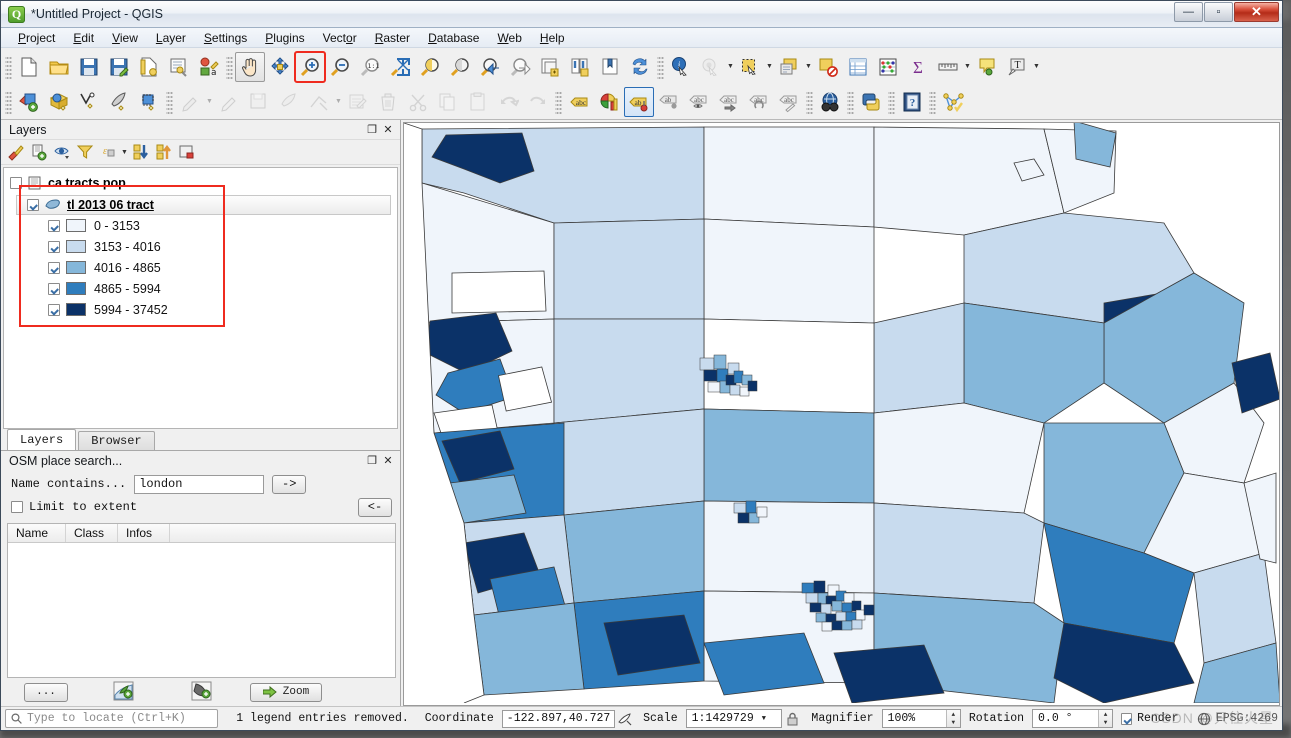 The image size is (1291, 738). I want to click on new-3d-map-view-icon, so click(580, 67).